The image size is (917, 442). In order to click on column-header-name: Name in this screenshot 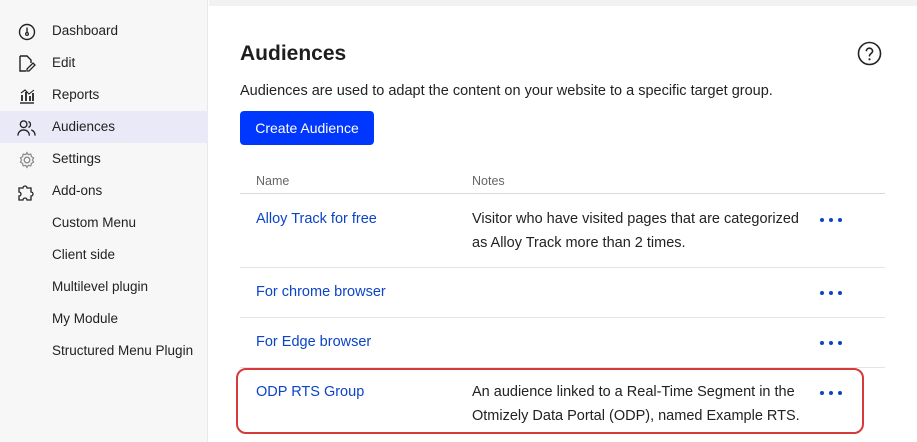, I will do `click(273, 181)`.